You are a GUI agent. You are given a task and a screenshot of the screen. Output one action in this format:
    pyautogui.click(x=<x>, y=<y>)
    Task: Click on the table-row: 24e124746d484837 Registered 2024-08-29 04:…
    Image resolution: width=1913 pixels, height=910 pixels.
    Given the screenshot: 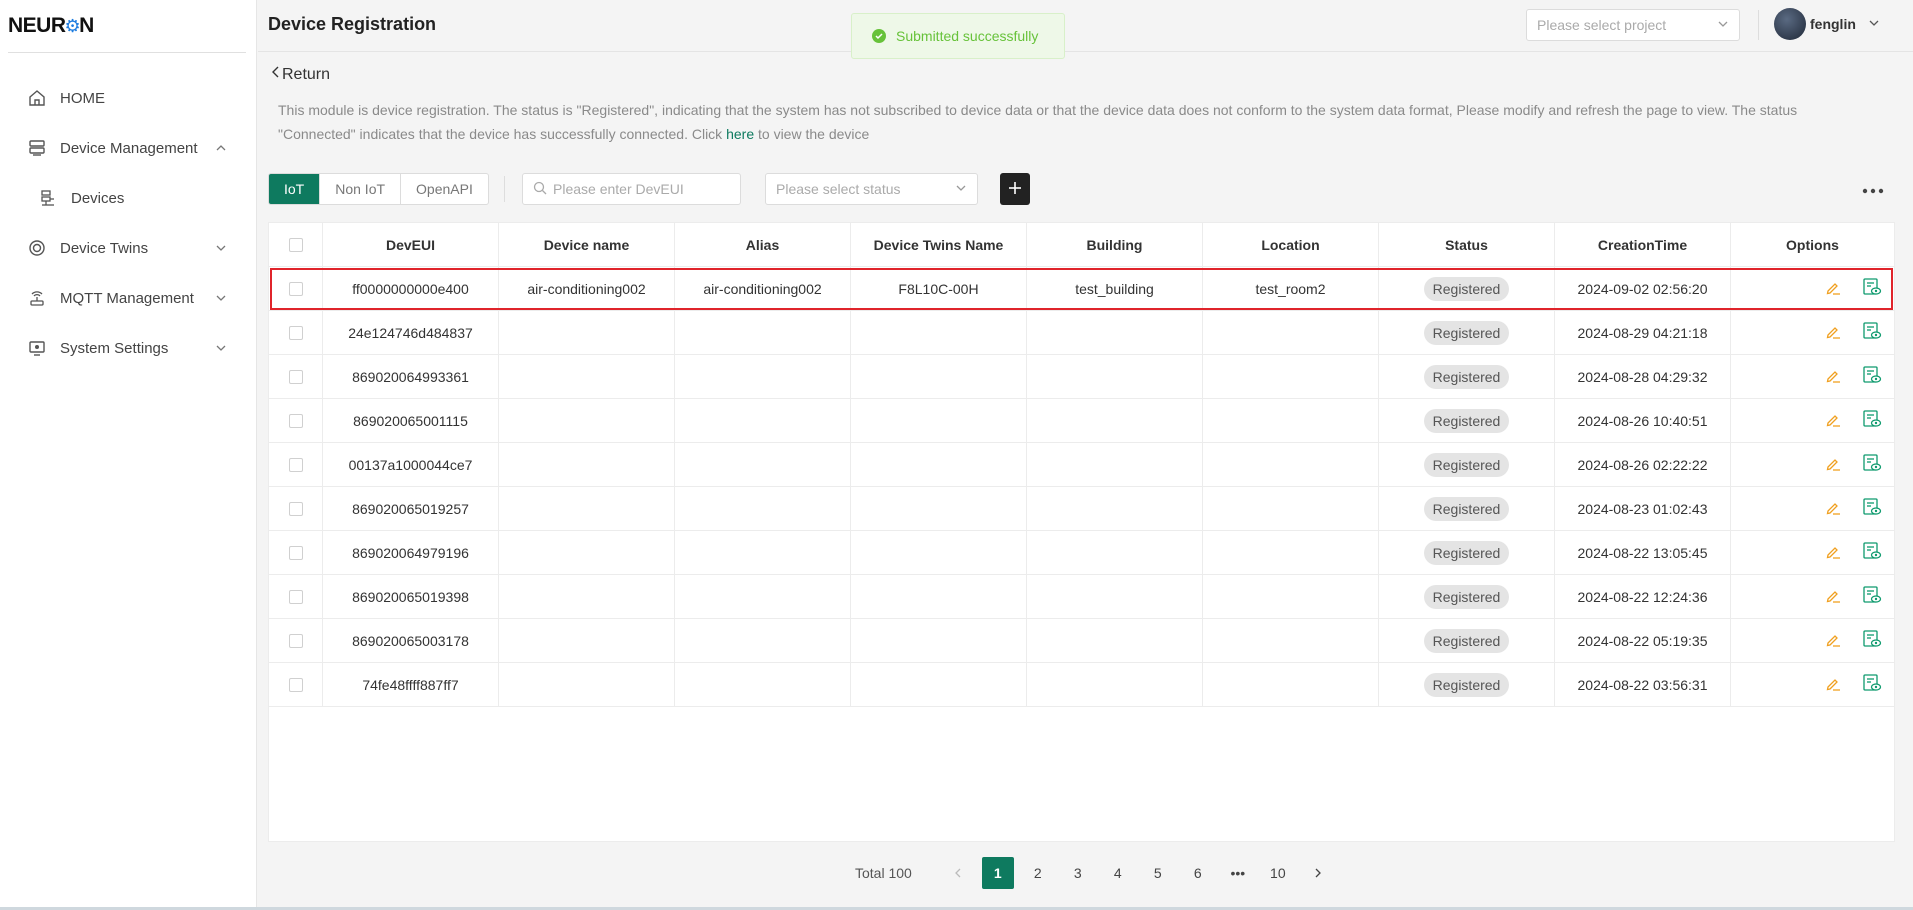 What is the action you would take?
    pyautogui.click(x=1081, y=333)
    